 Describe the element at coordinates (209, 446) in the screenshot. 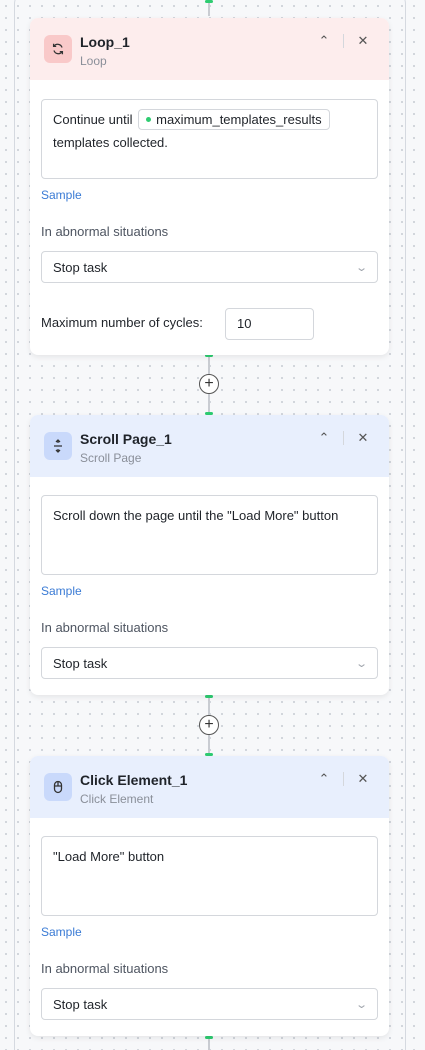

I see `scroll-page-node-header: Scroll Page_1 Scroll Page ⌃ ✕` at that location.